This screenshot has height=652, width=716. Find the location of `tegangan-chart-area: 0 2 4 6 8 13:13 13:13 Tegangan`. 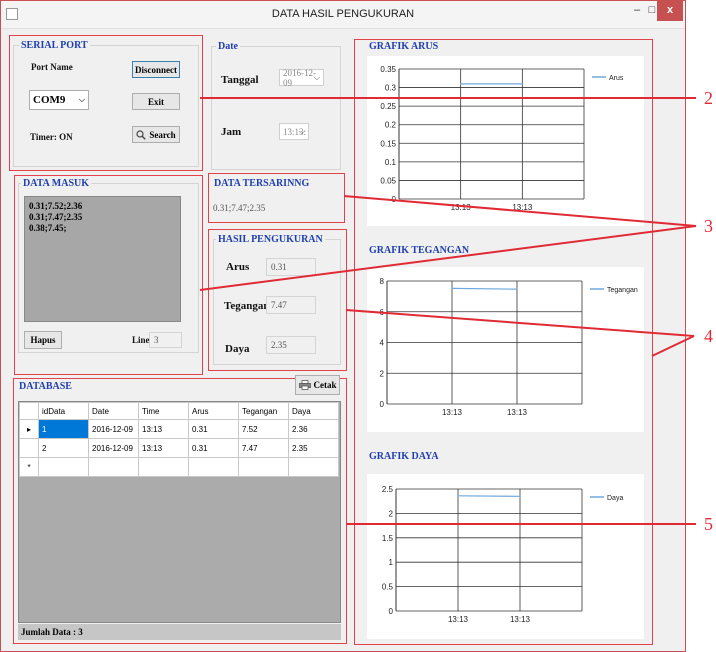

tegangan-chart-area: 0 2 4 6 8 13:13 13:13 Tegangan is located at coordinates (505, 349).